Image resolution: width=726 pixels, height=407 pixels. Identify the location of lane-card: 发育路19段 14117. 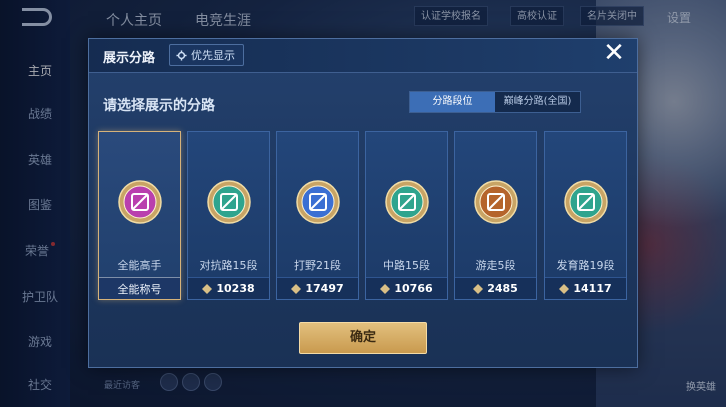
(585, 215).